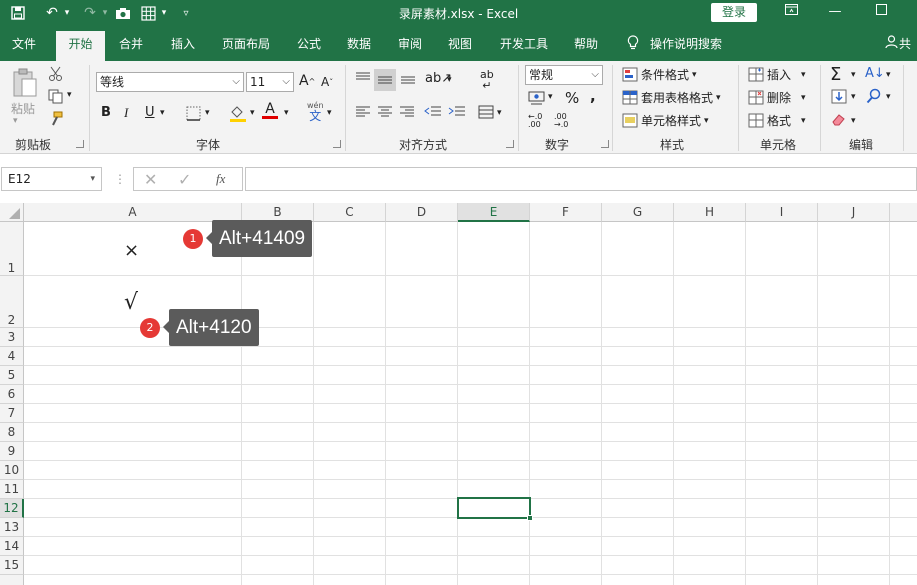 The height and width of the screenshot is (585, 917). What do you see at coordinates (12, 394) in the screenshot?
I see `row-header-6: 6` at bounding box center [12, 394].